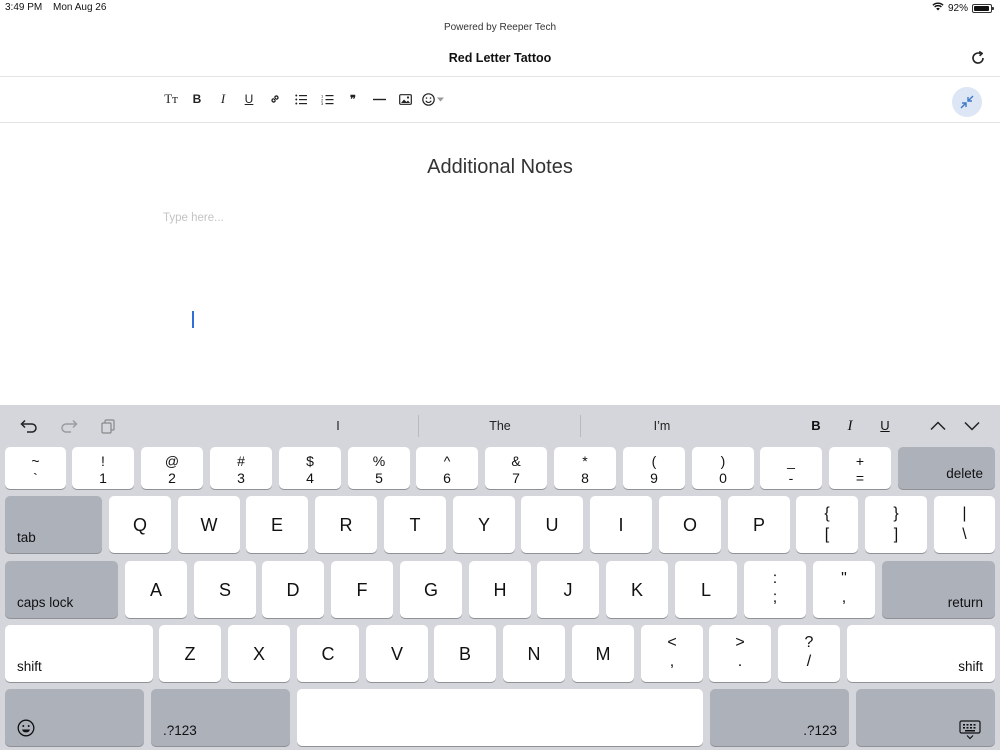  Describe the element at coordinates (197, 99) in the screenshot. I see `bold-button: B` at that location.